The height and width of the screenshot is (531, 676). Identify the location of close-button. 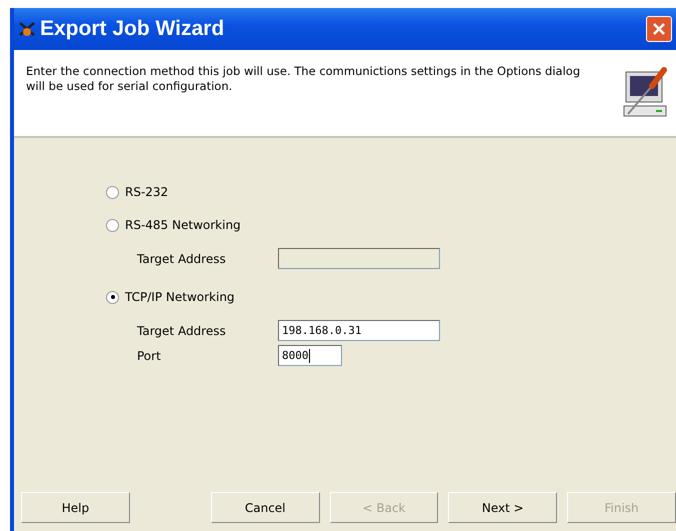
(659, 29).